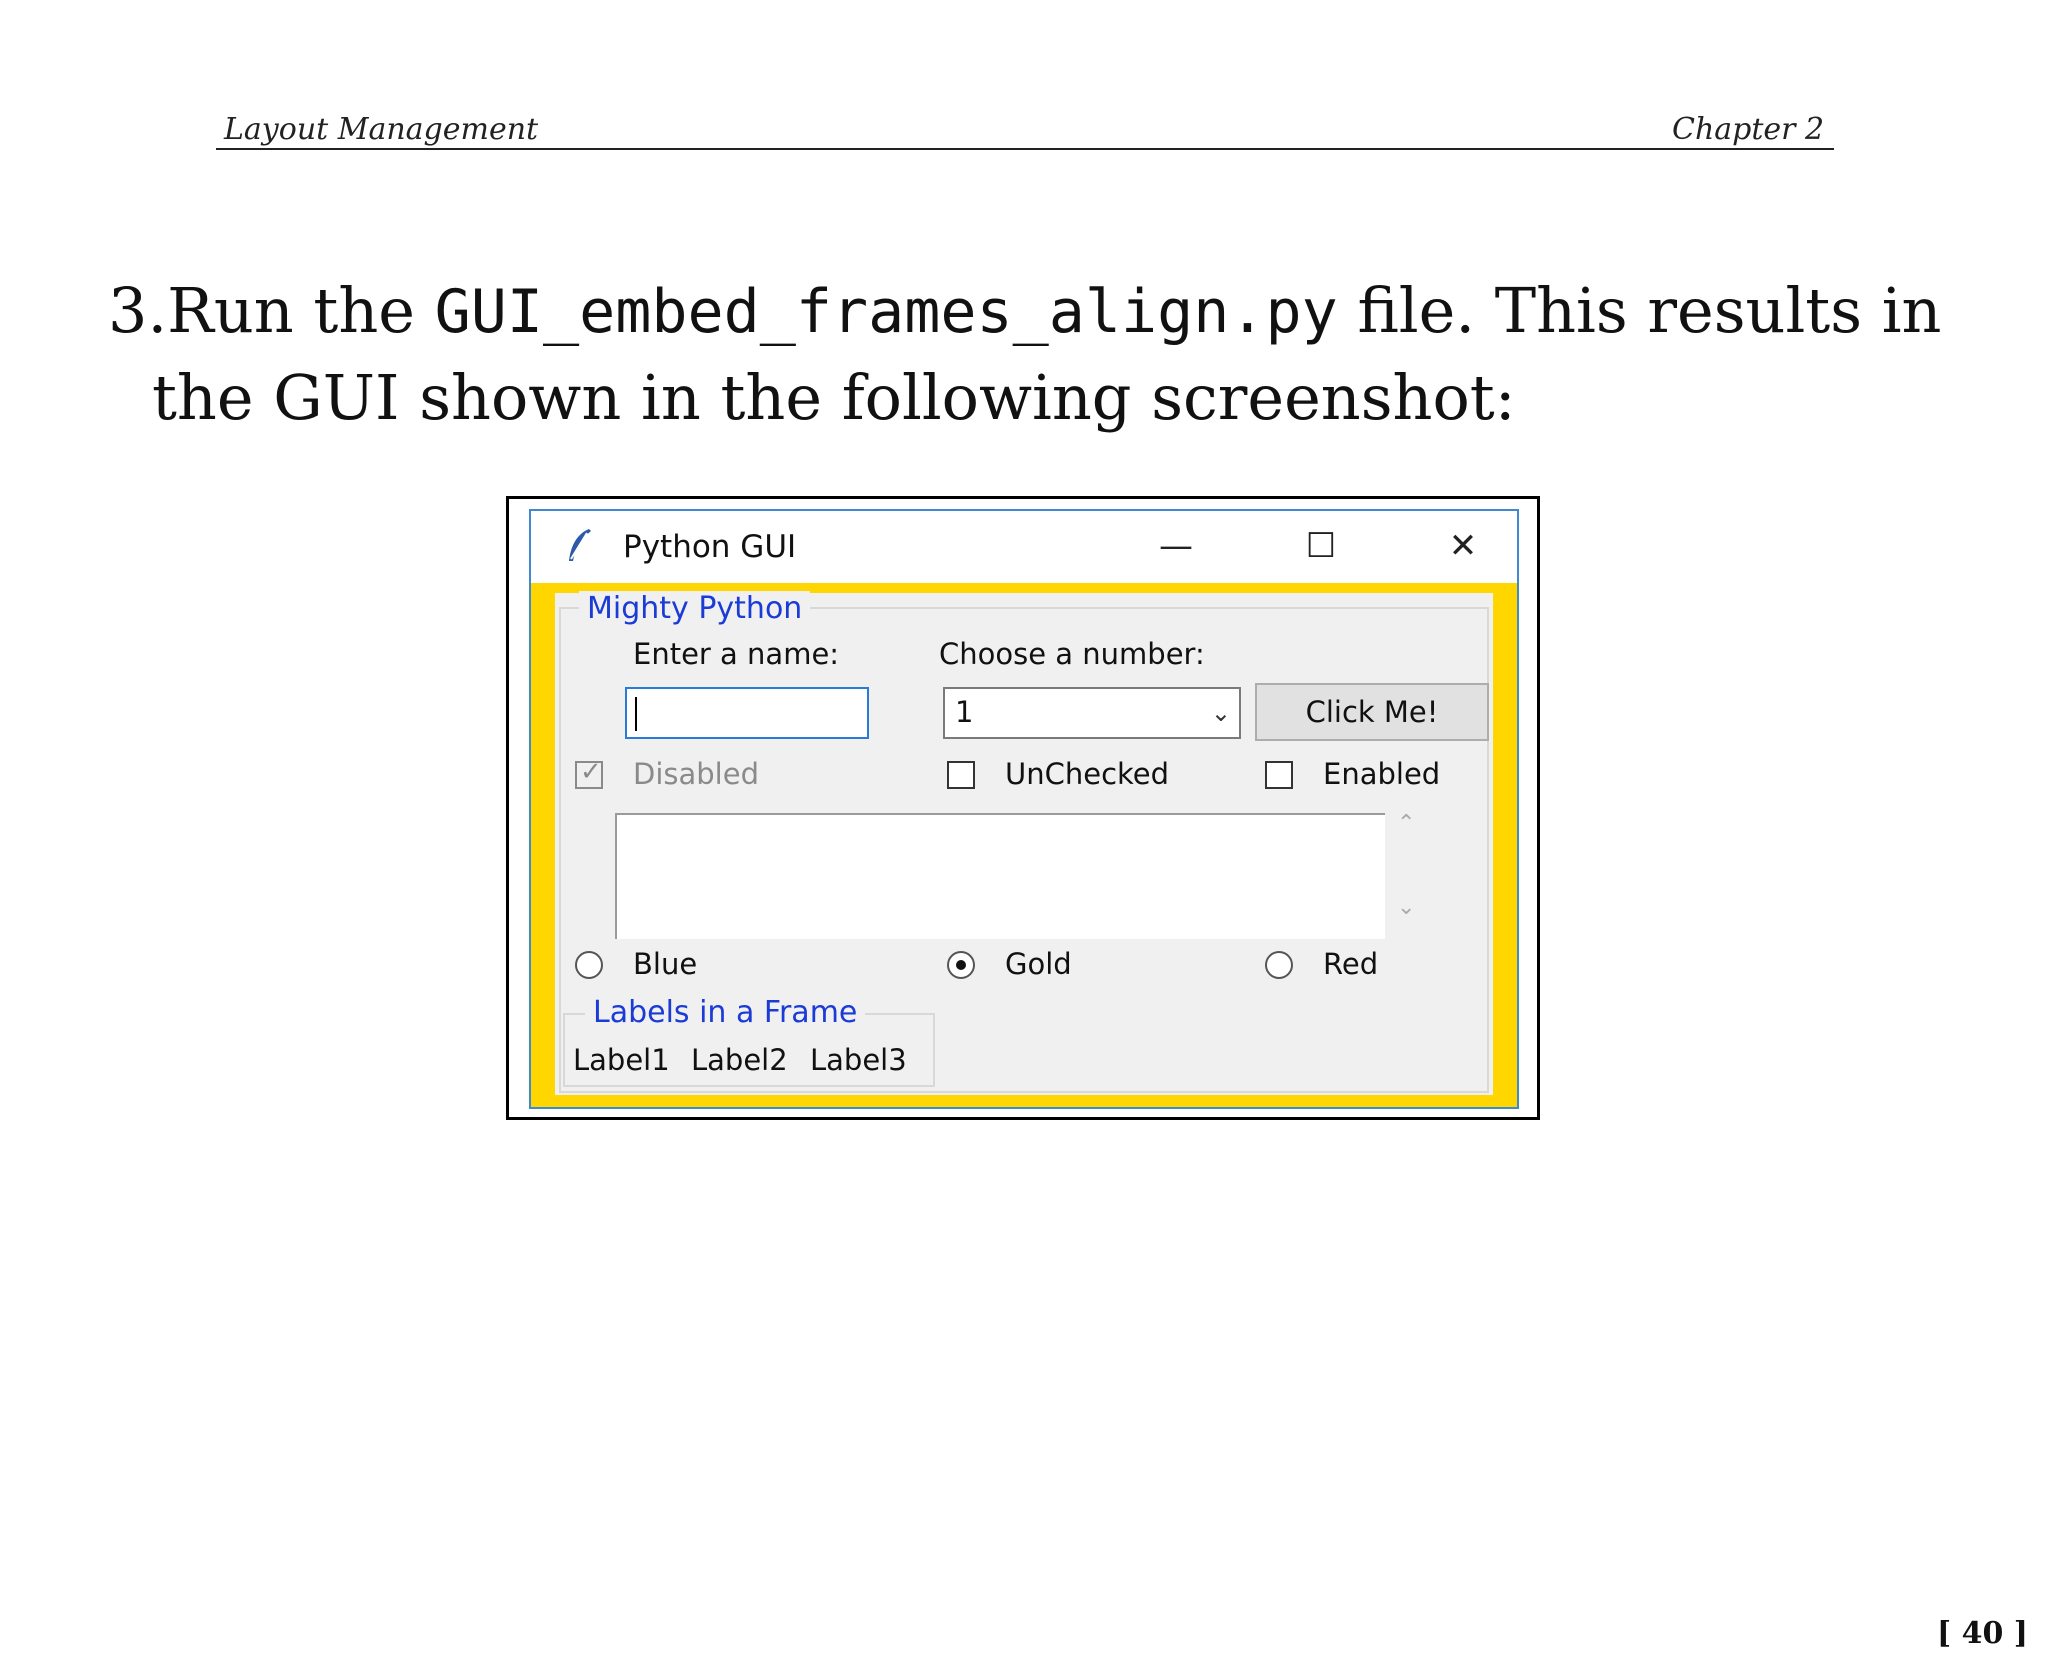 Image resolution: width=2048 pixels, height=1660 pixels. What do you see at coordinates (747, 713) in the screenshot?
I see `name-entry` at bounding box center [747, 713].